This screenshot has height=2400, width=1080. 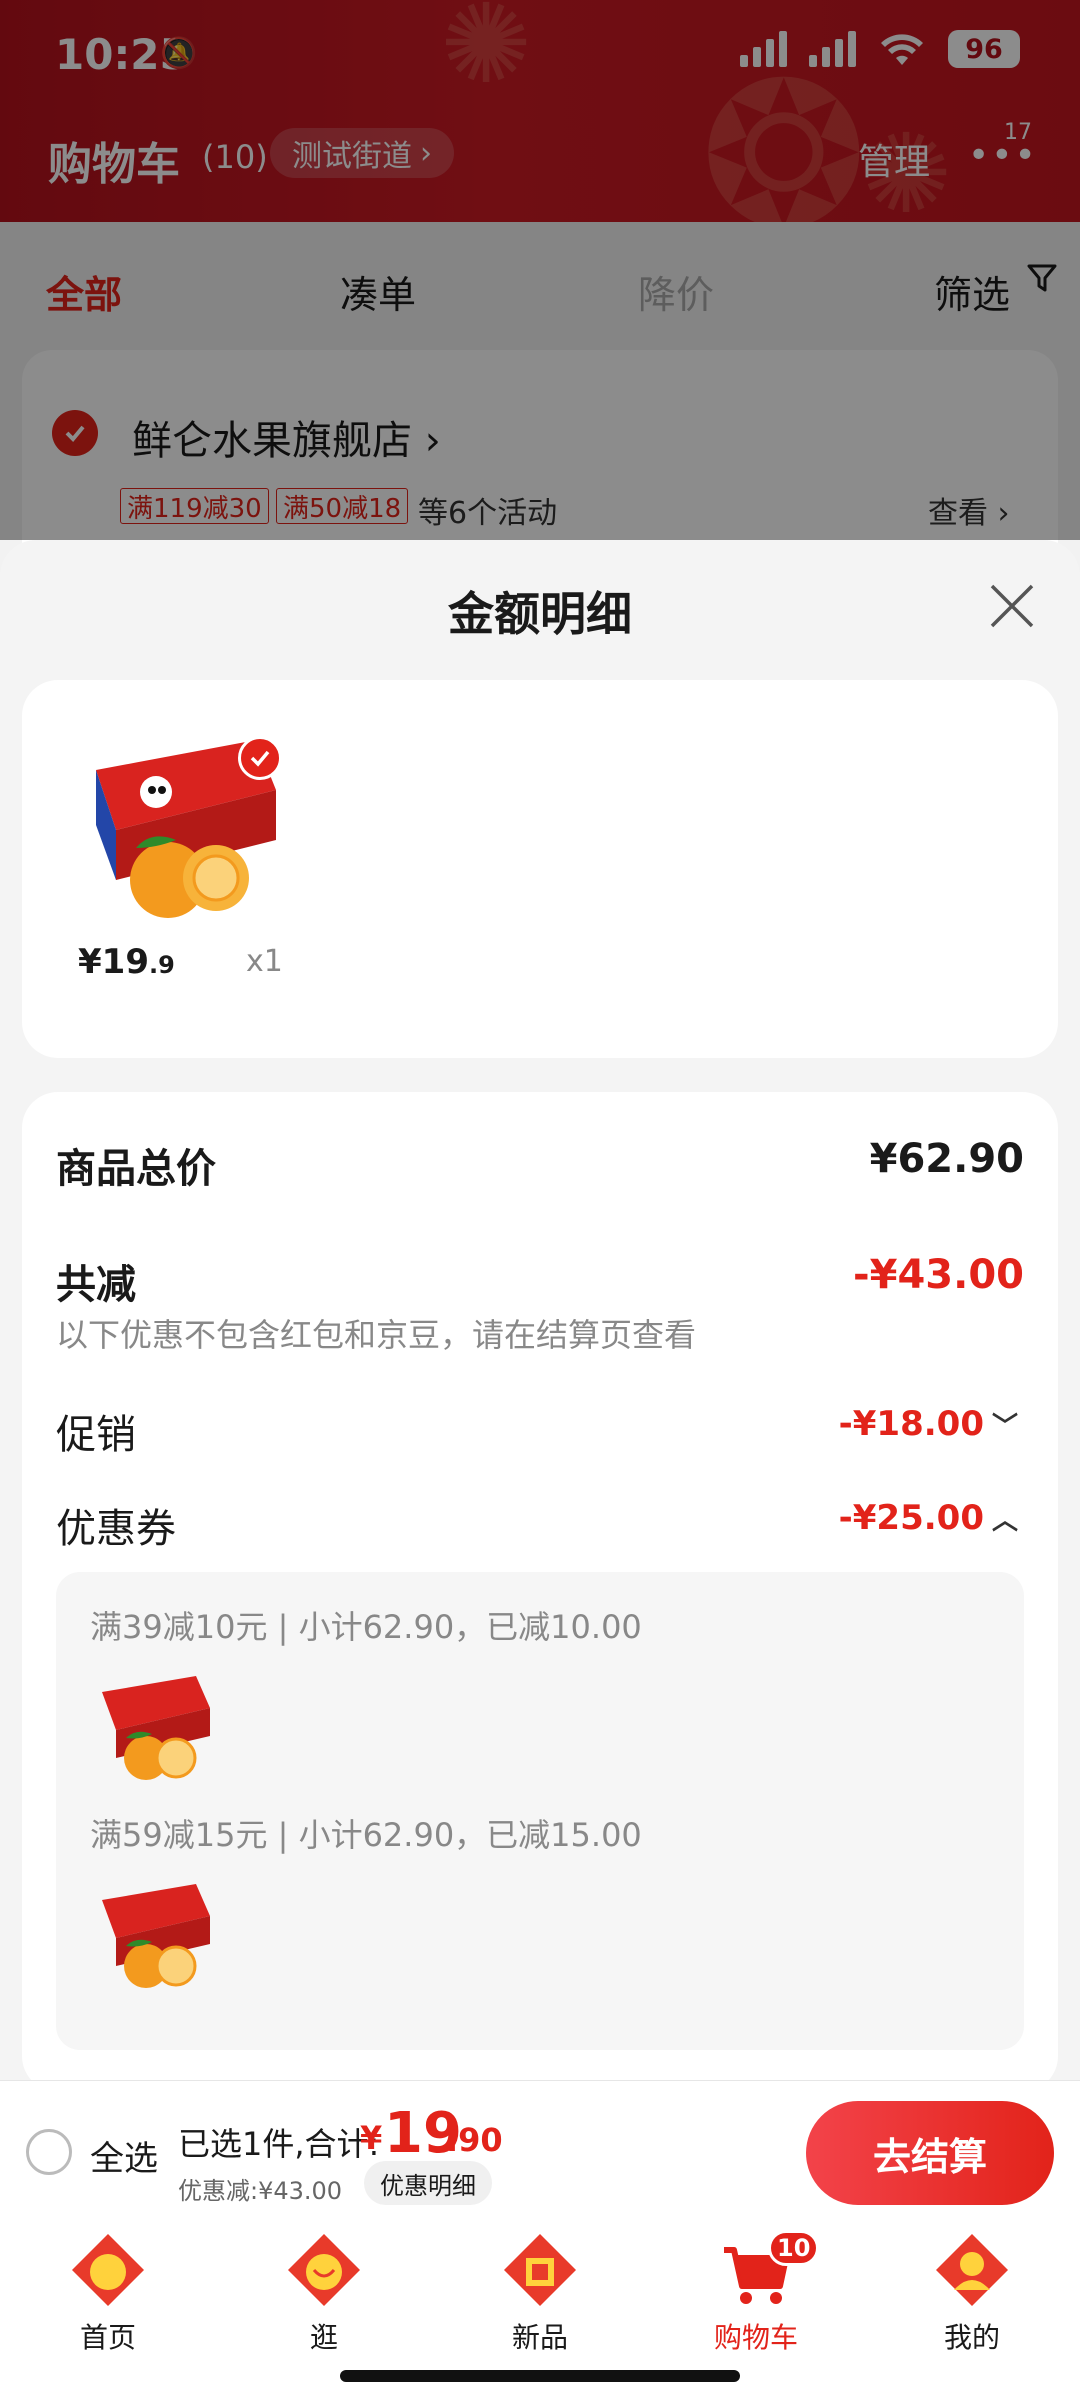 What do you see at coordinates (323, 2337) in the screenshot?
I see `nav-label: 逛` at bounding box center [323, 2337].